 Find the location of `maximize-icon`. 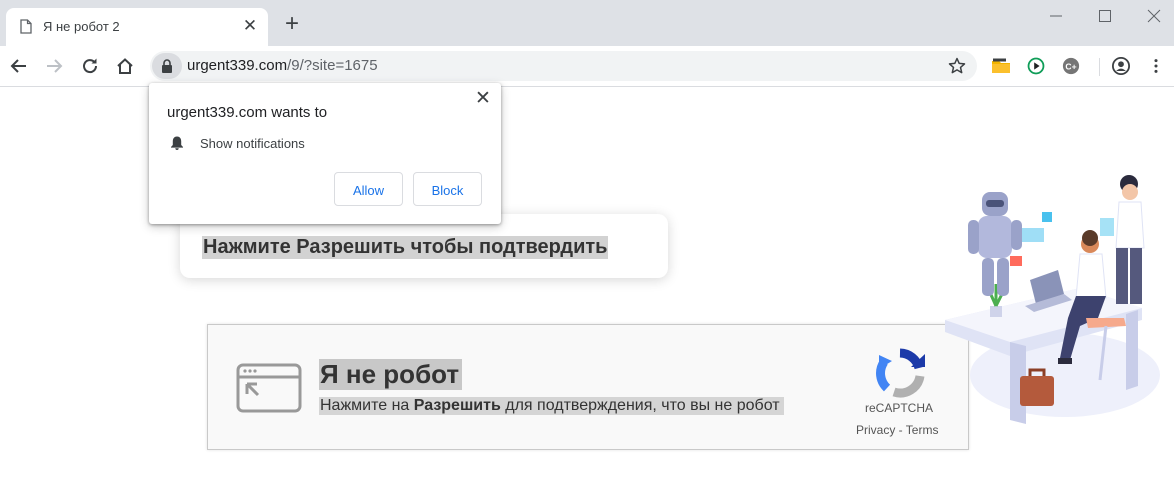

maximize-icon is located at coordinates (1105, 16).